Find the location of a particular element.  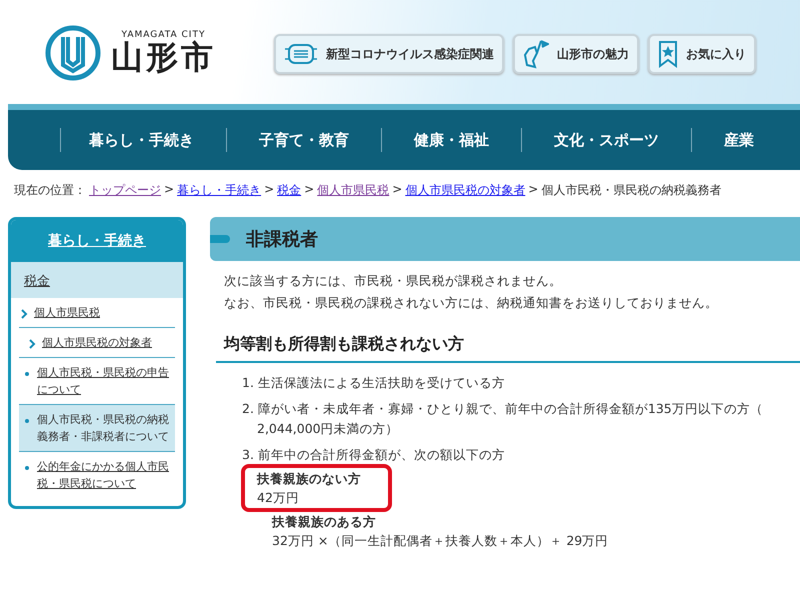

sidebar-item: 公的年金にかかる個人市民税・県民税について is located at coordinates (97, 475).